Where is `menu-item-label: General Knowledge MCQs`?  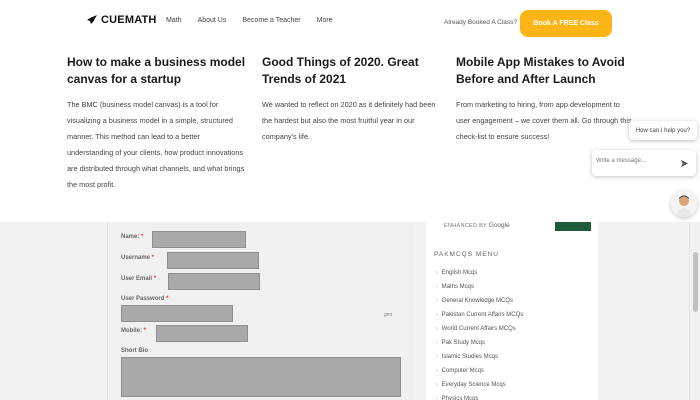
menu-item-label: General Knowledge MCQs is located at coordinates (477, 301).